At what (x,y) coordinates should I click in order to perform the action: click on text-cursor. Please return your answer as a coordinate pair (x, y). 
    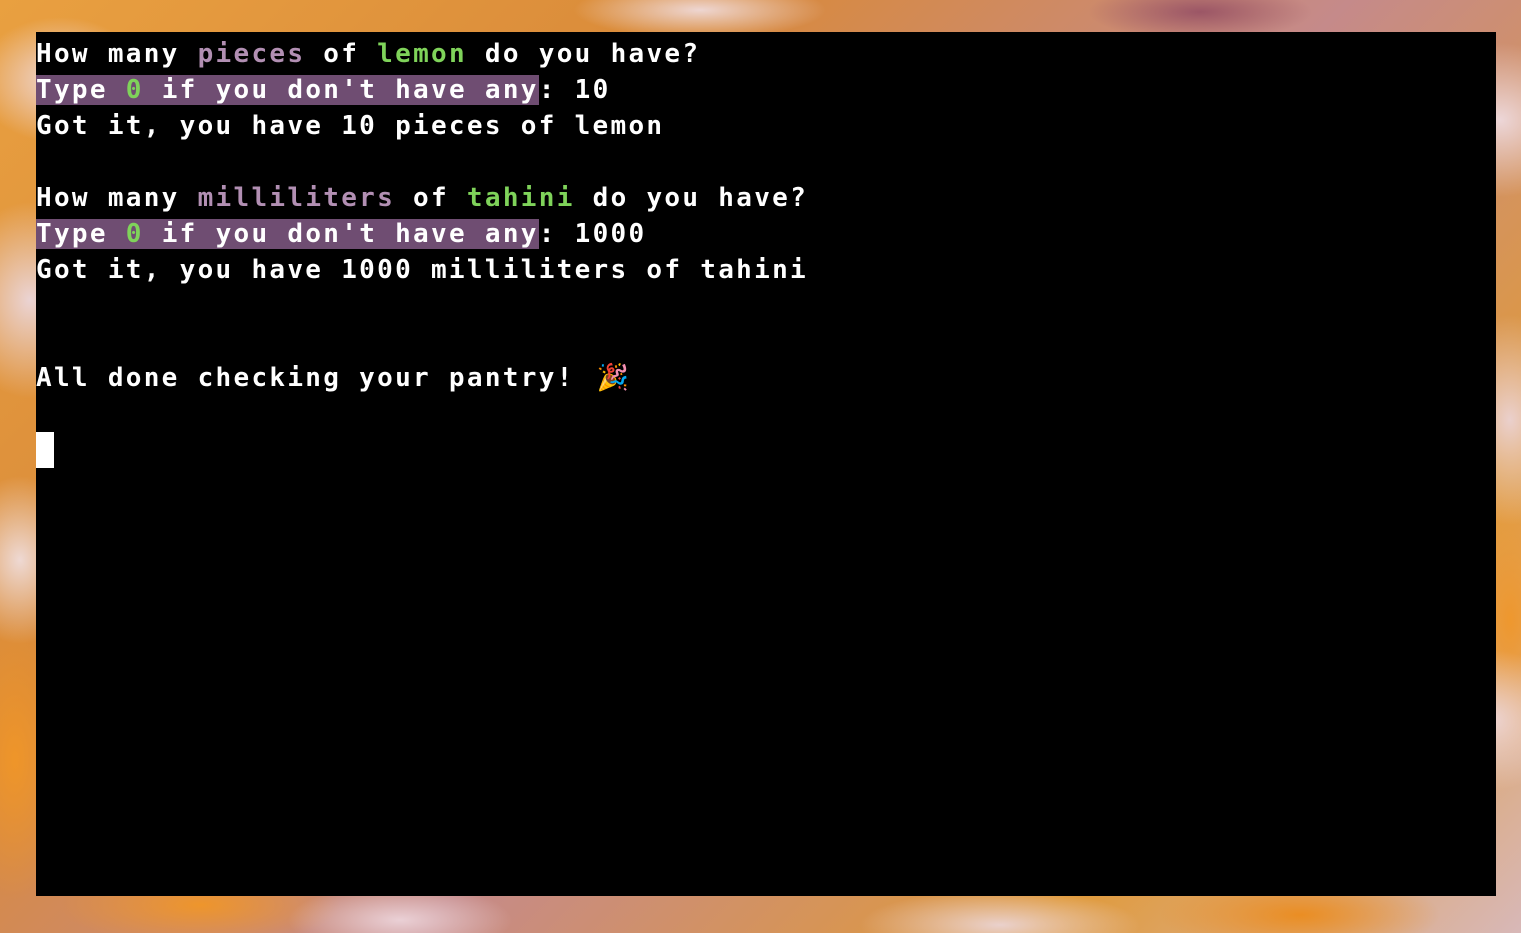
    Looking at the image, I should click on (45, 450).